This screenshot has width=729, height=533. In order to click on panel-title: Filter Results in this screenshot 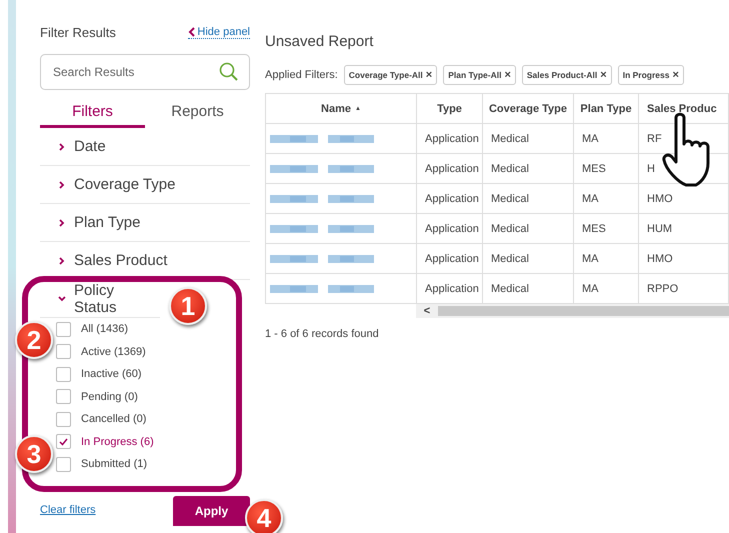, I will do `click(78, 32)`.